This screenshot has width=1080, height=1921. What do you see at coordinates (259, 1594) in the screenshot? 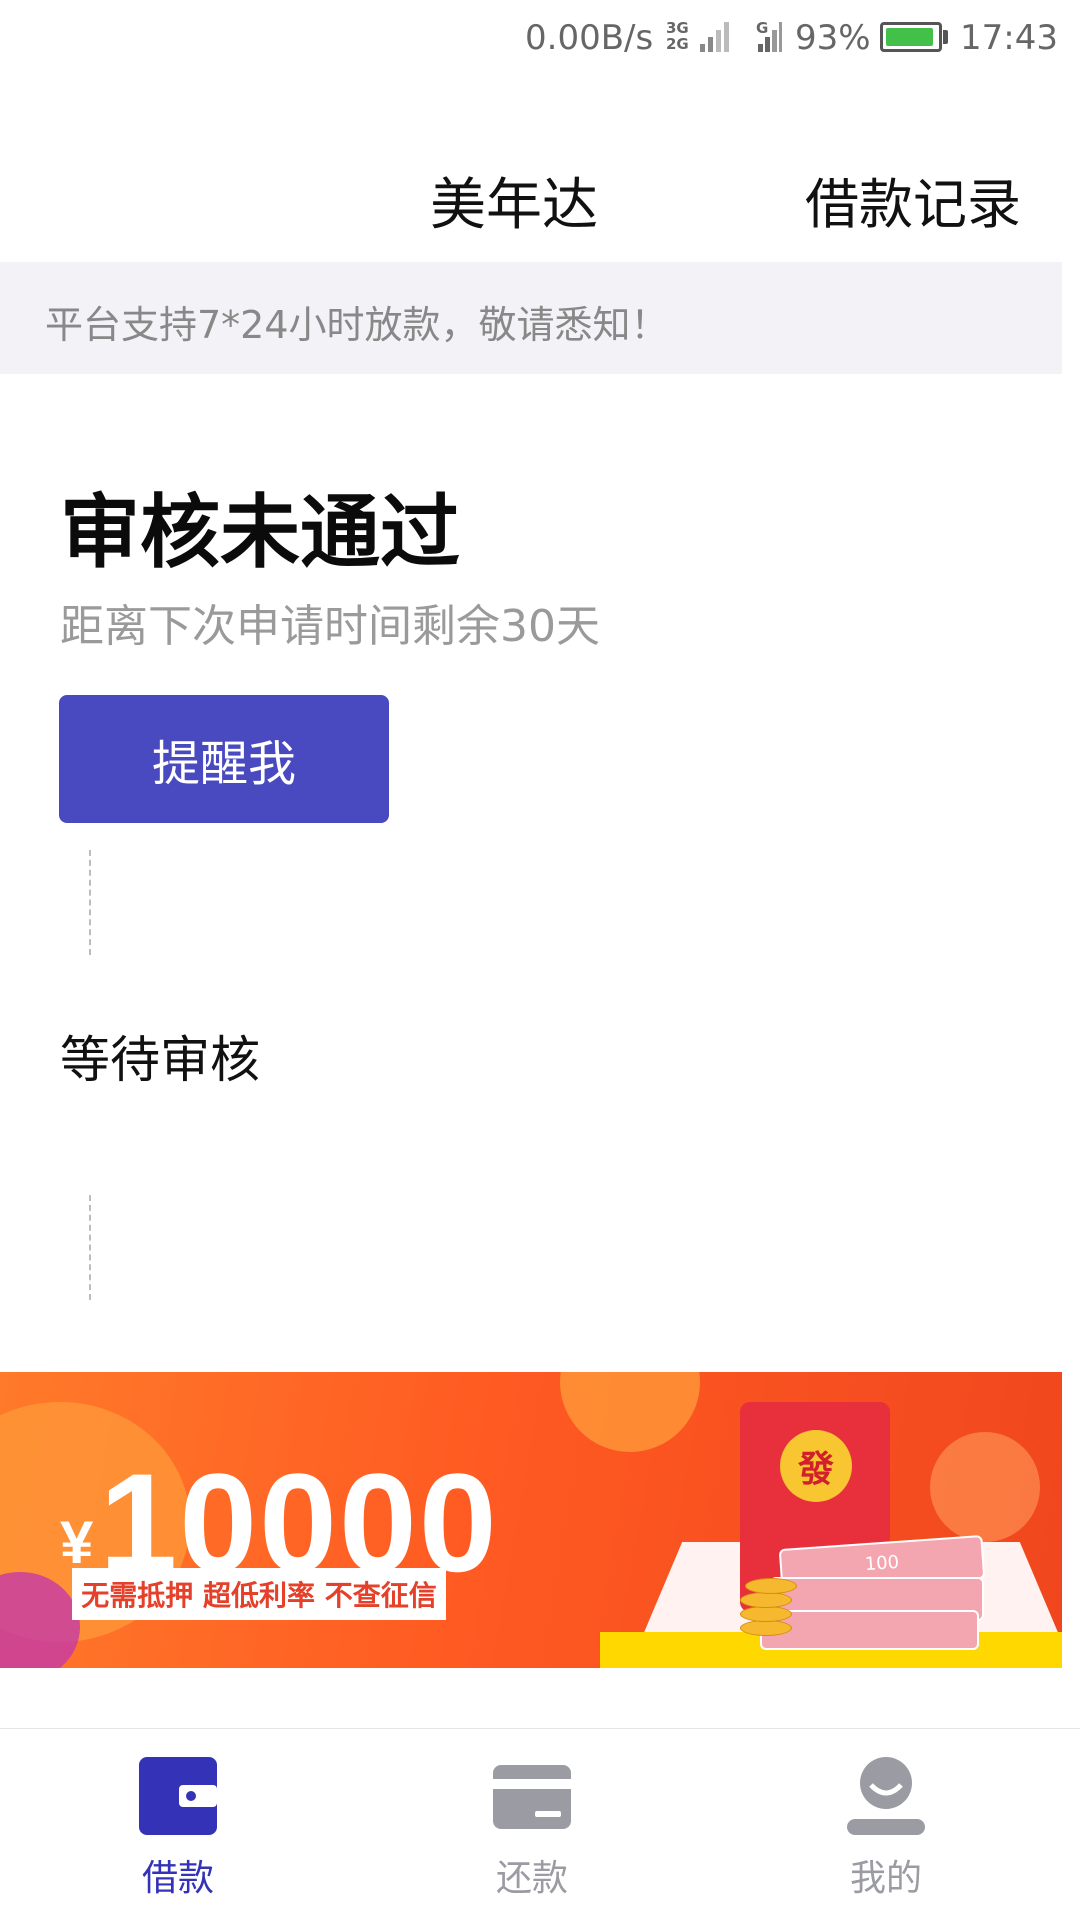
I see `banner-tagline: 无需抵押 超低利率 不查征信` at bounding box center [259, 1594].